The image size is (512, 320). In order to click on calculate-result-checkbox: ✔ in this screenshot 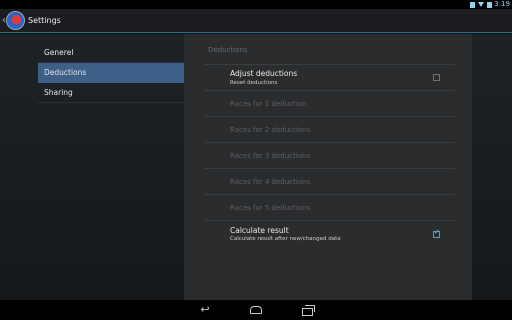, I will do `click(436, 233)`.